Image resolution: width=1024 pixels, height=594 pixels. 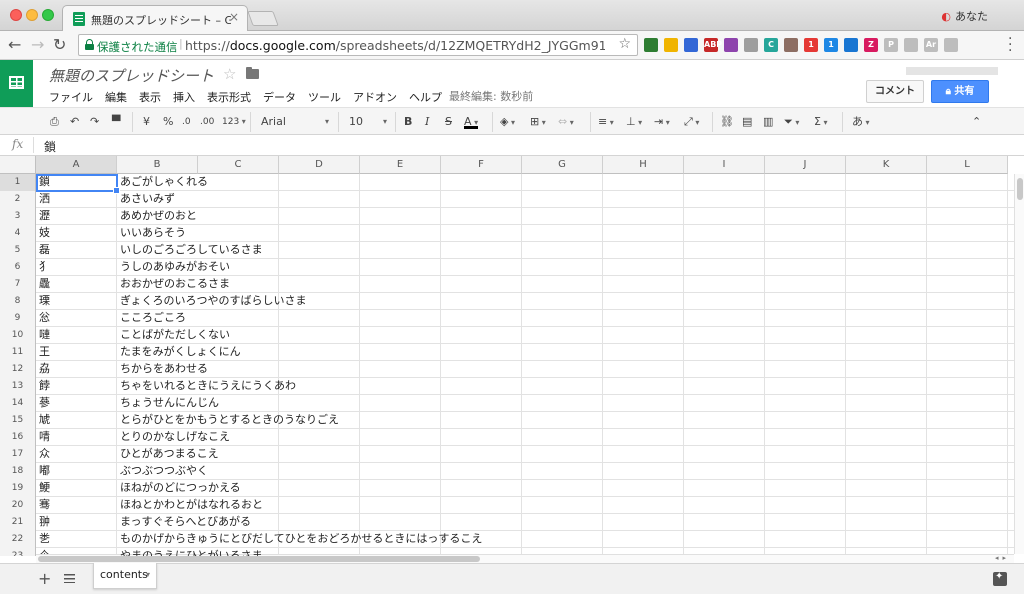 I want to click on back-arrow-icon: ←, so click(x=14, y=44).